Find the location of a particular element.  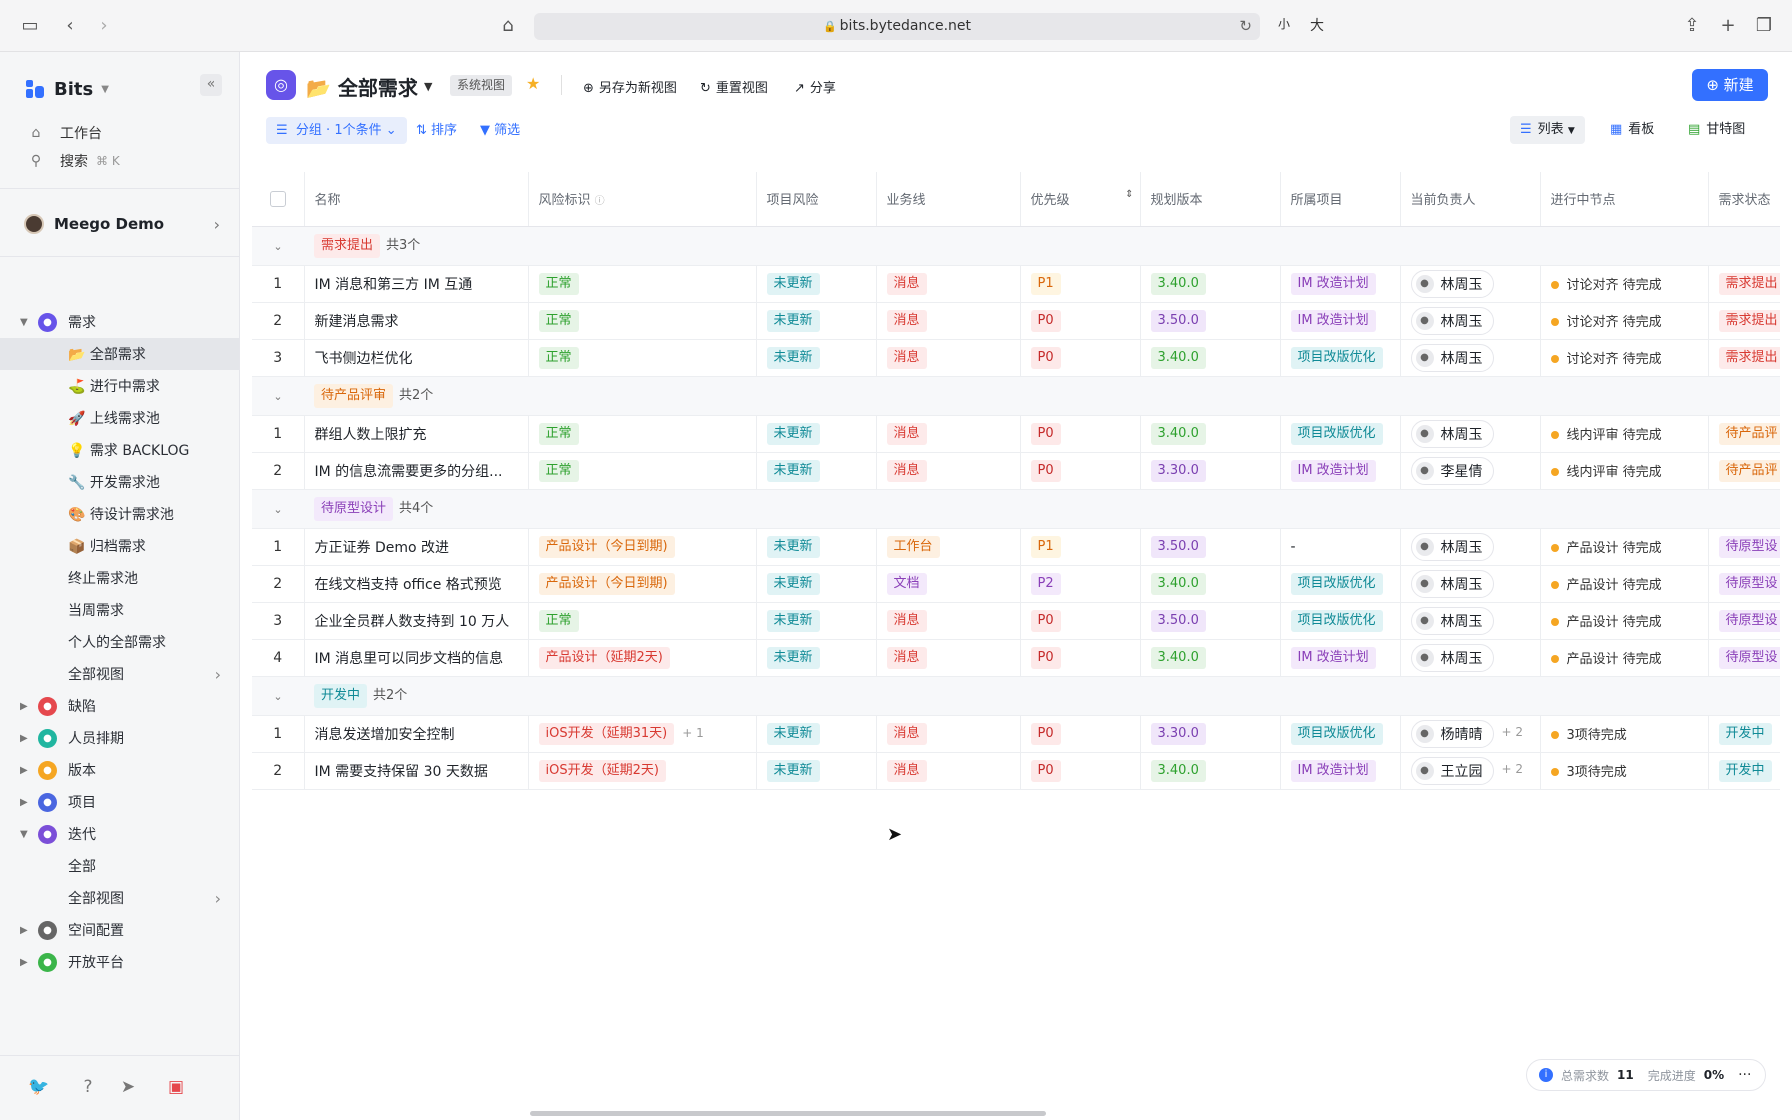

sidebar-item-18: 全部视图 › is located at coordinates (119, 898).